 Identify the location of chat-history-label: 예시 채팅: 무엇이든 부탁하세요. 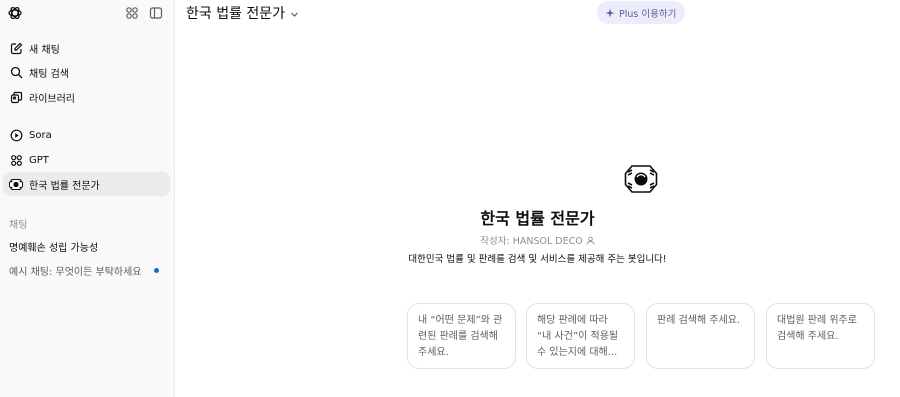
(75, 272).